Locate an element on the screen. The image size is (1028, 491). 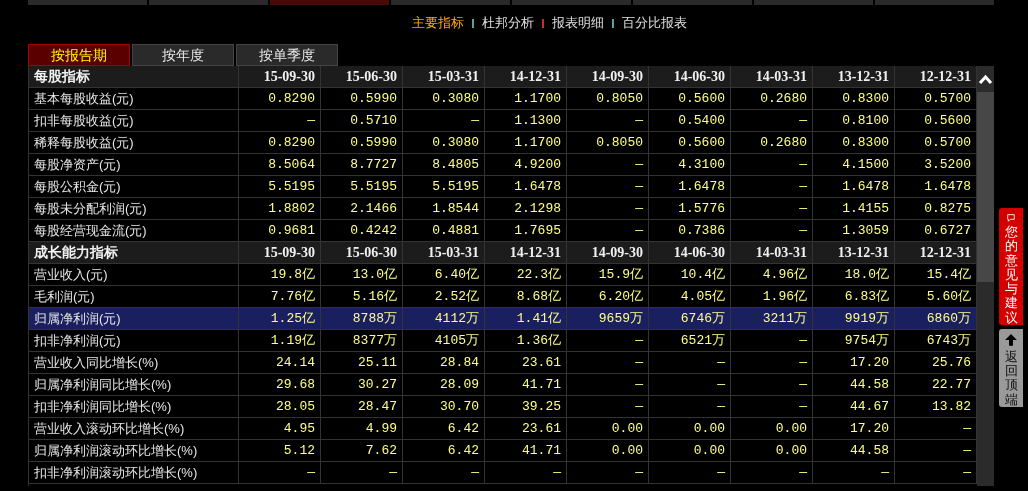
table-row: 归属净利润同比增长(%) 29.68 30.27 28.09 41.71 — — — 44.58 22.77 is located at coordinates (503, 385).